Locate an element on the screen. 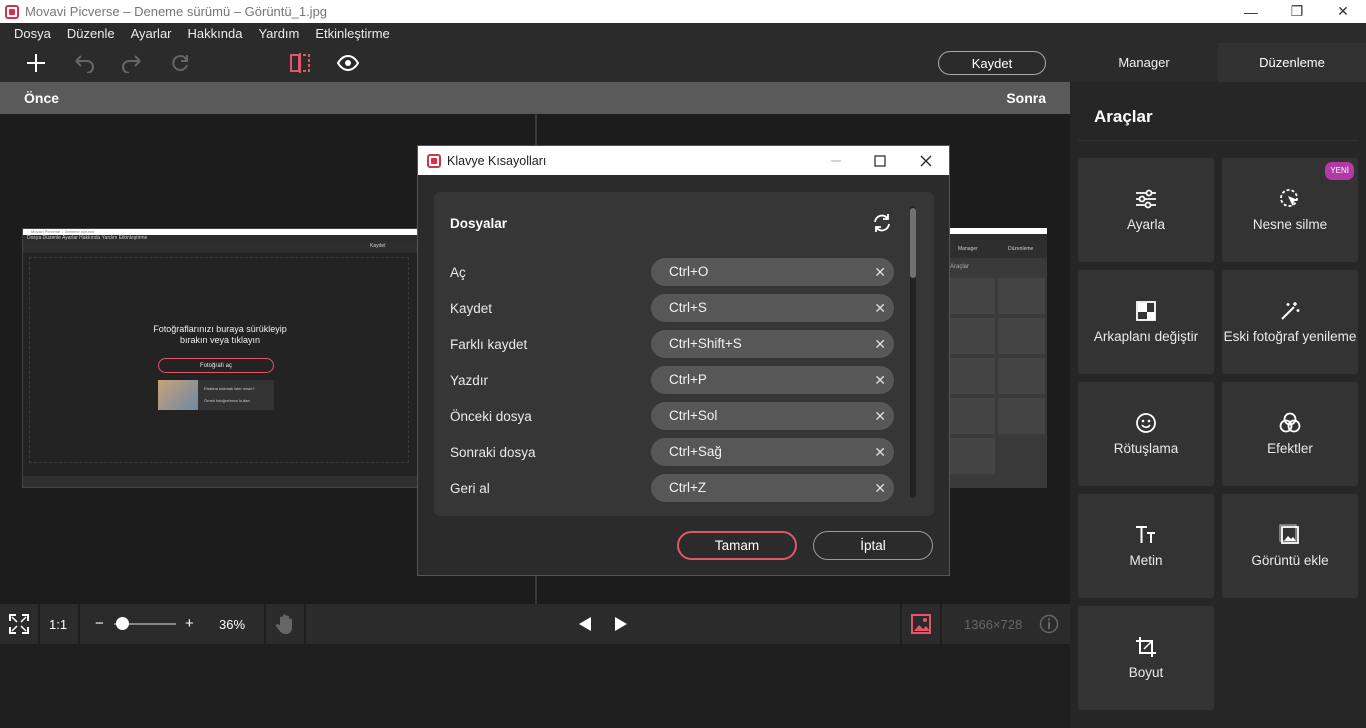 The image size is (1366, 728). tool-text-label: Metin is located at coordinates (1146, 560).